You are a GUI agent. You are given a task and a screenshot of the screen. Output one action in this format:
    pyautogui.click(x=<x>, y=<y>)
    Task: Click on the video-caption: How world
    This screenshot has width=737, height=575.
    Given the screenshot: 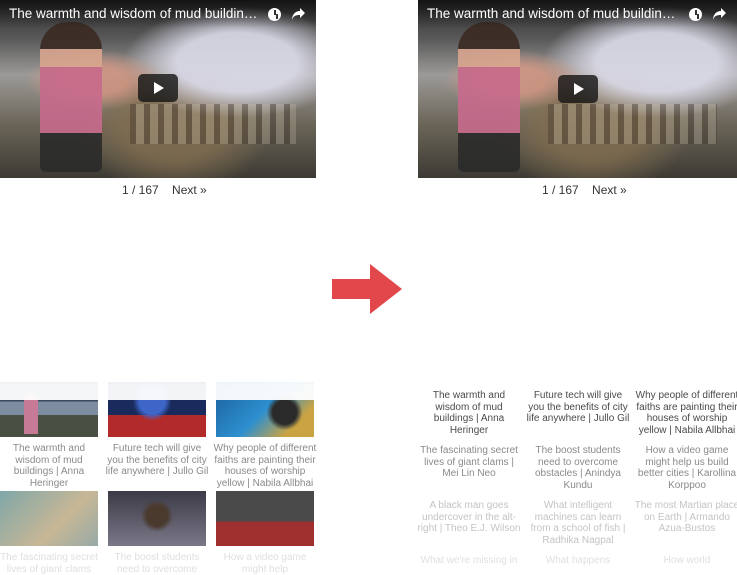 What is the action you would take?
    pyautogui.click(x=685, y=561)
    